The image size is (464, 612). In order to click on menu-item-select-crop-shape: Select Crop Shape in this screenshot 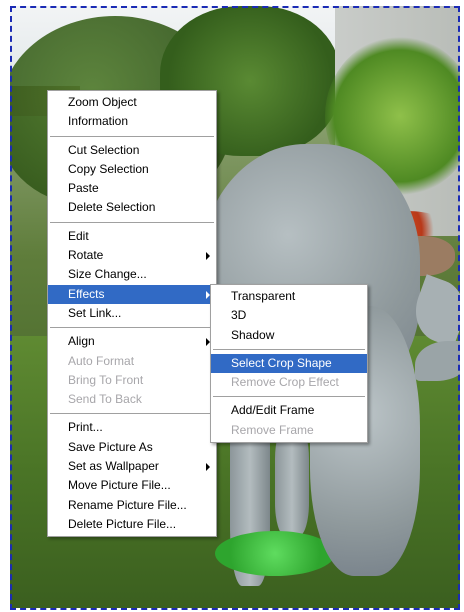, I will do `click(289, 363)`.